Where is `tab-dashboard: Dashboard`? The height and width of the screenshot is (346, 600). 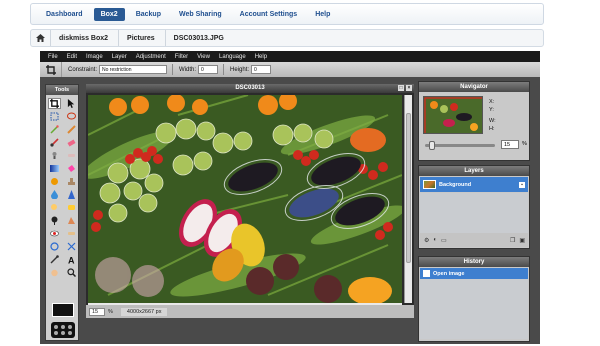
tab-dashboard: Dashboard is located at coordinates (64, 14).